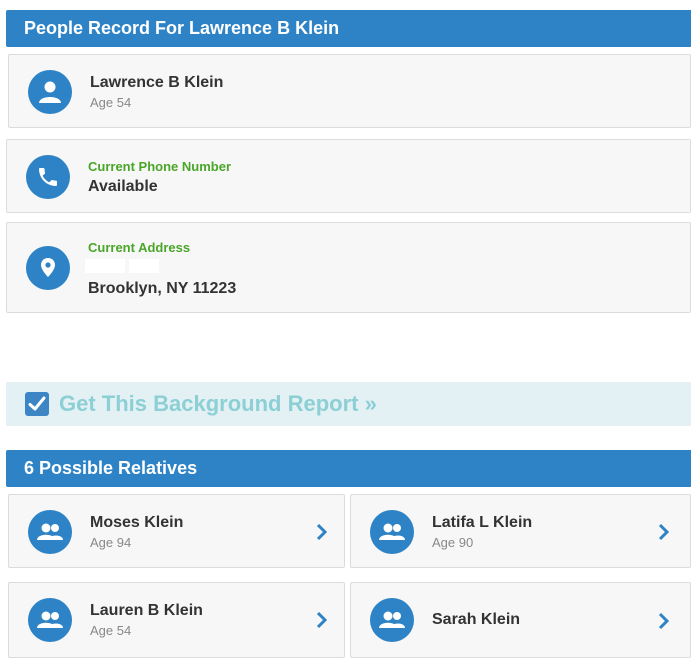 The height and width of the screenshot is (671, 691). Describe the element at coordinates (157, 82) in the screenshot. I see `person-name: Lawrence B Klein` at that location.